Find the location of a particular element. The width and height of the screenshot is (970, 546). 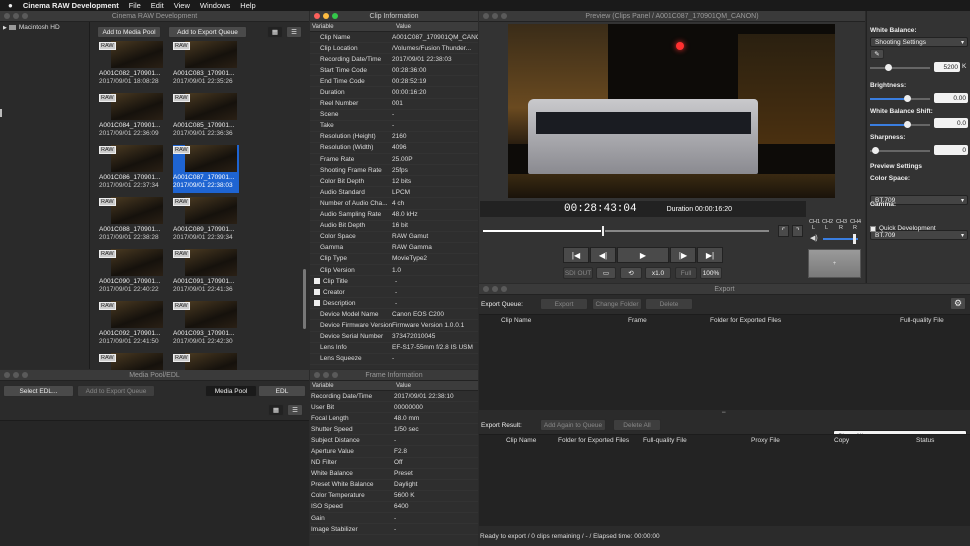

brightness-field: 0.00 is located at coordinates (951, 98).